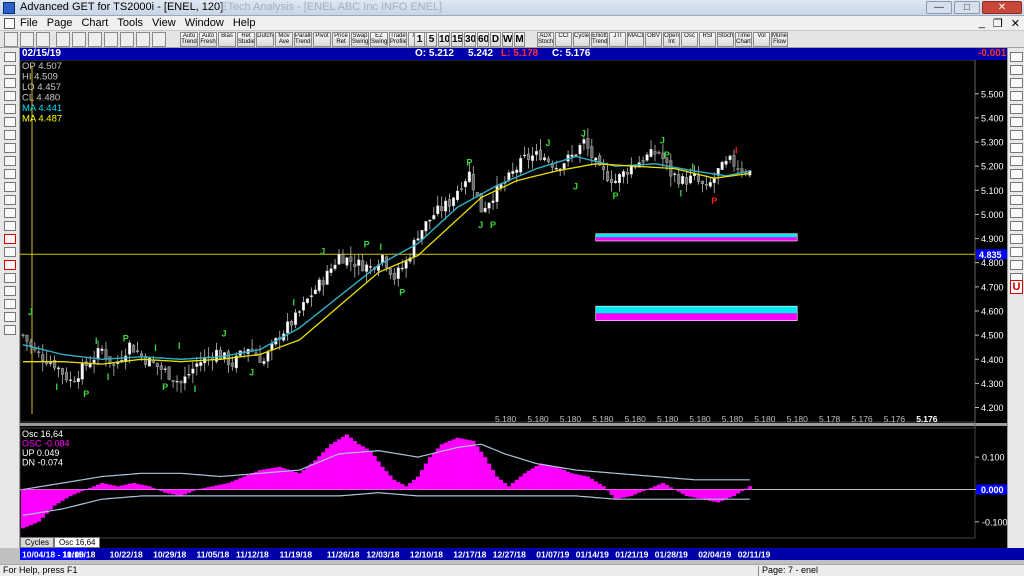  I want to click on timeframe-15-button: 15, so click(457, 39).